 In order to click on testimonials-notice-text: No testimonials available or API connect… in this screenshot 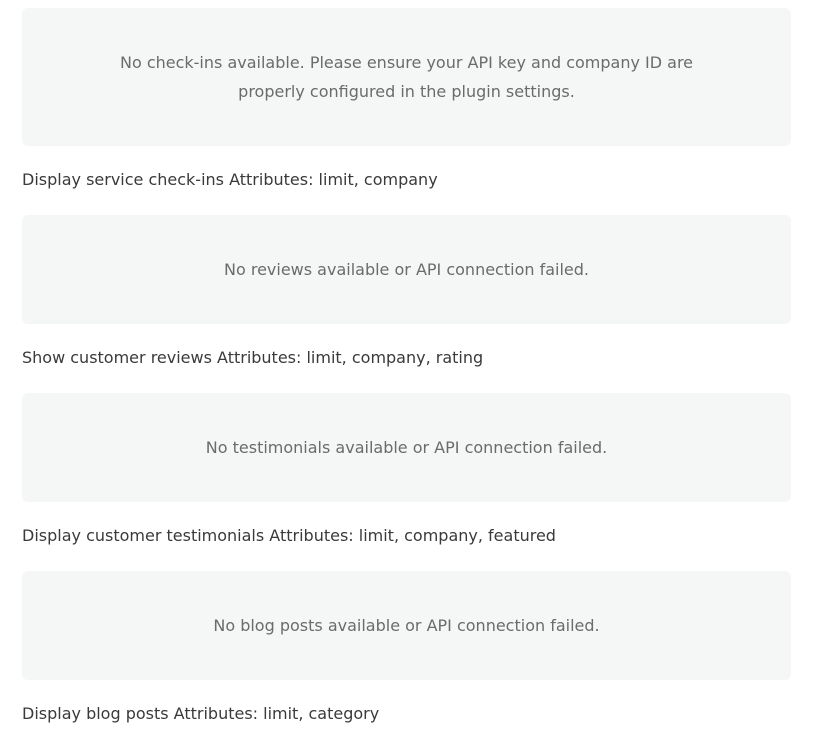, I will do `click(406, 447)`.